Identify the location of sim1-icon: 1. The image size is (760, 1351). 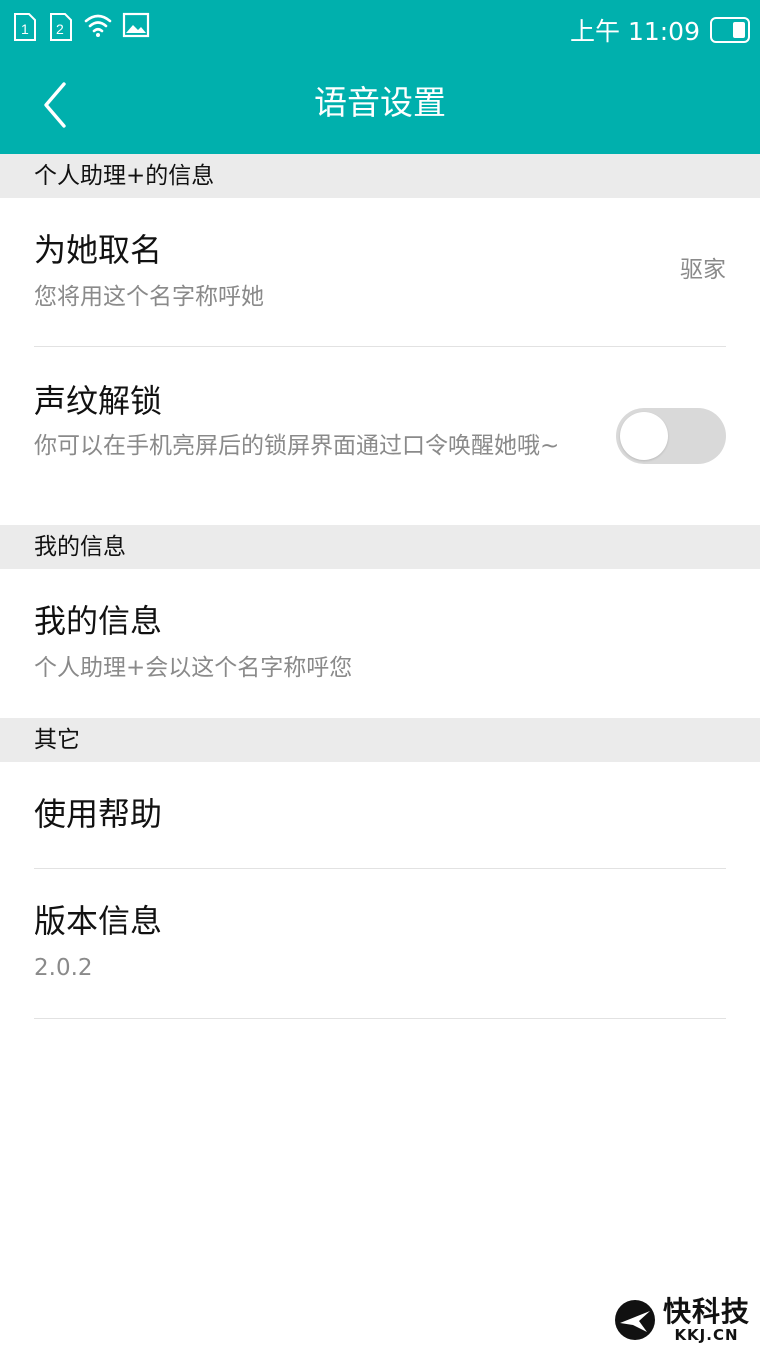
(25, 27).